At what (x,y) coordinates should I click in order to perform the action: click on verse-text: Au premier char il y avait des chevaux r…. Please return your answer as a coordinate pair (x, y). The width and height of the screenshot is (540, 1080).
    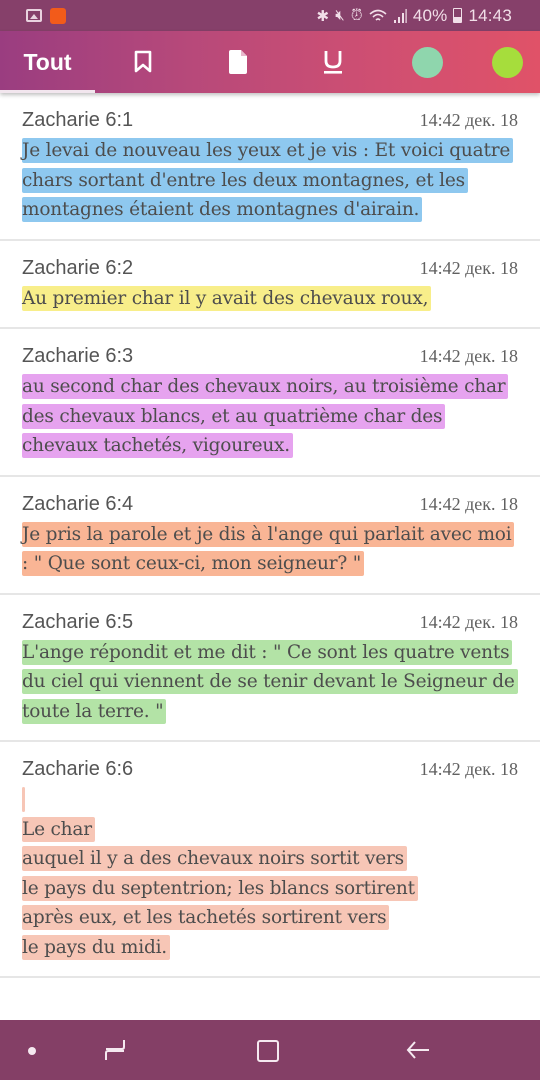
    Looking at the image, I should click on (270, 299).